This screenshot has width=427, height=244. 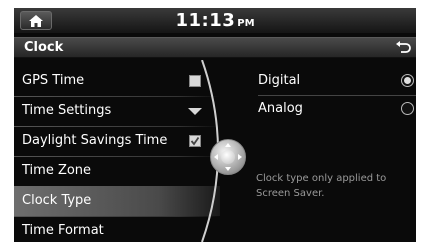 I want to click on home-icon, so click(x=36, y=20).